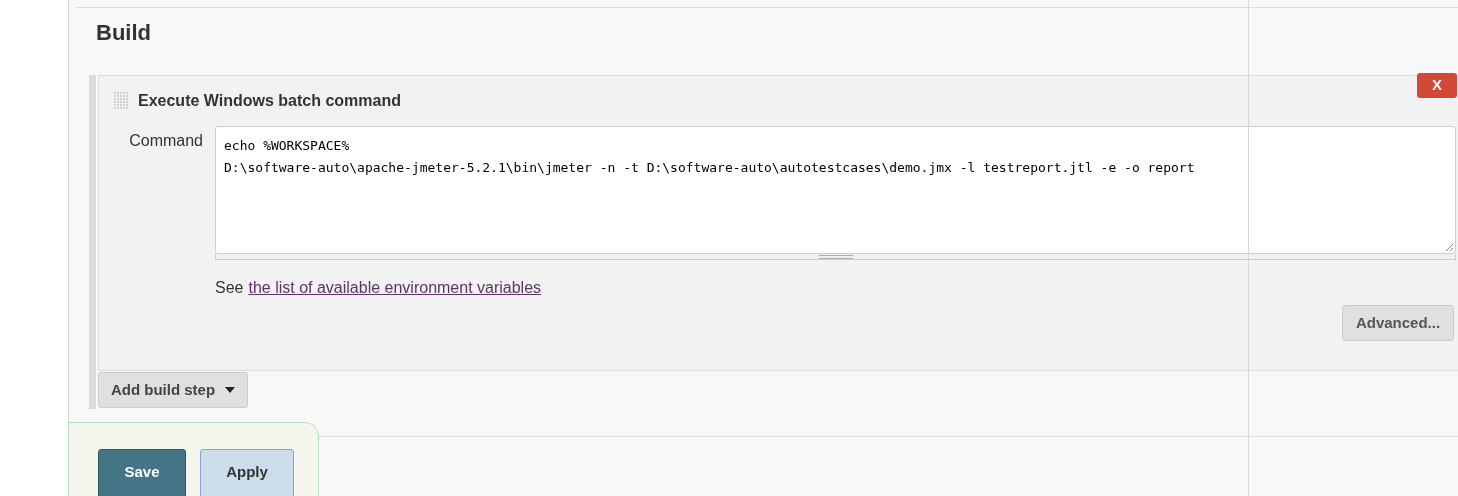 The height and width of the screenshot is (496, 1458). I want to click on add-build-step-button: Add build step, so click(173, 390).